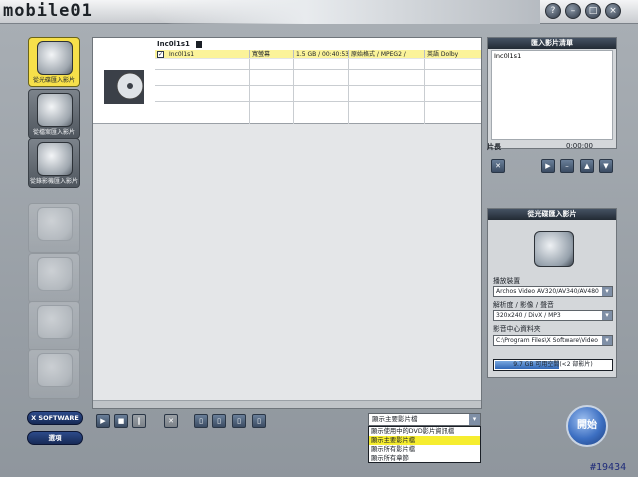  I want to click on pause-icon: ‖, so click(139, 421).